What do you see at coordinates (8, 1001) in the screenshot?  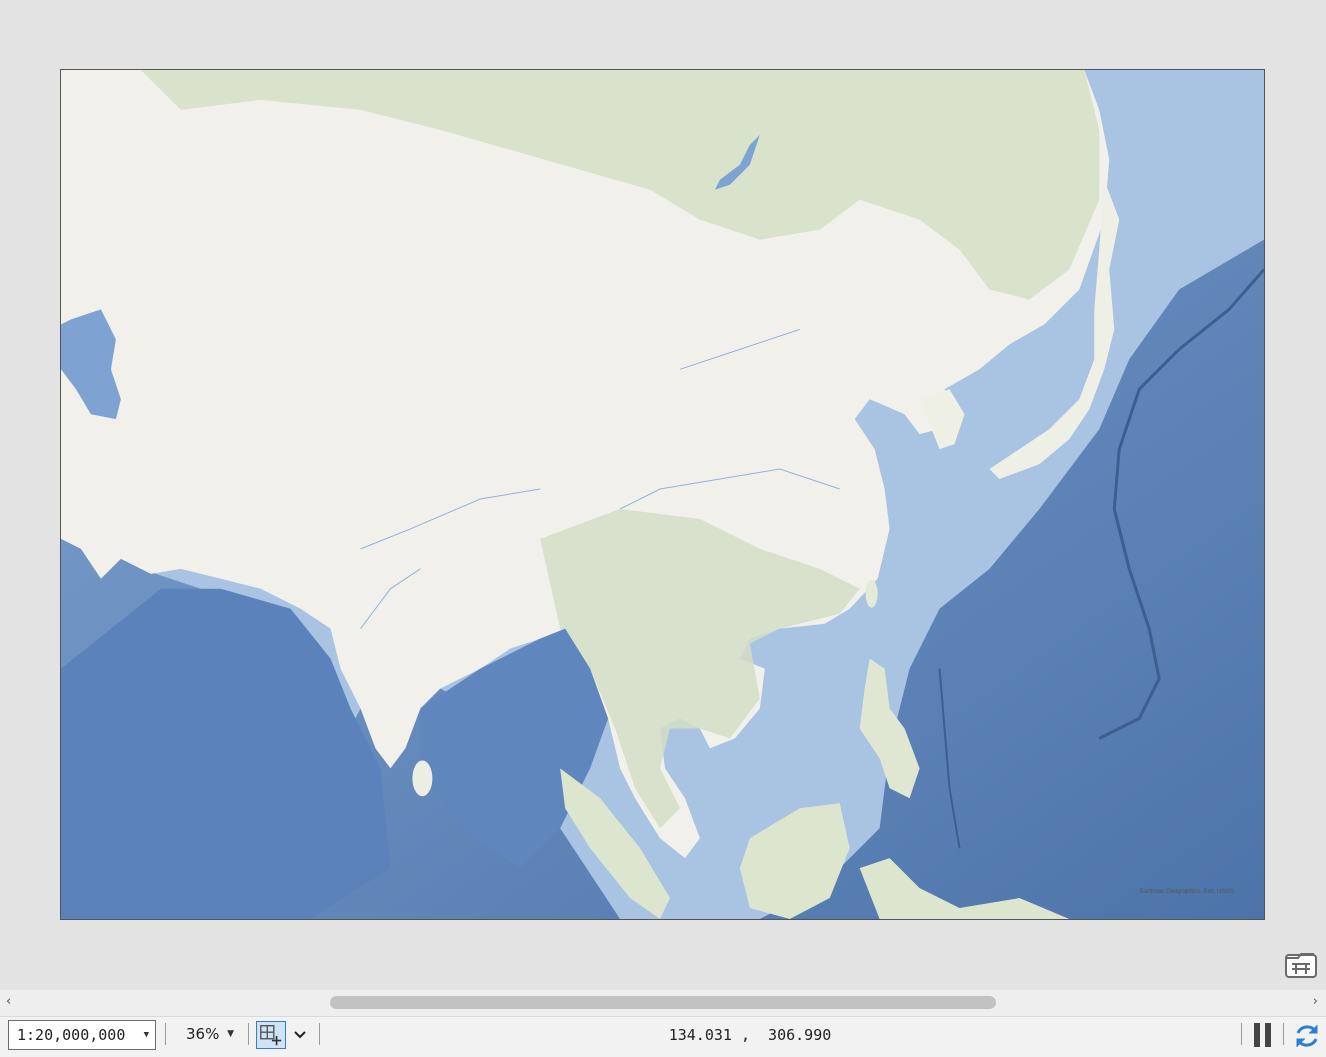 I see `scroll-left-arrow: ‹` at bounding box center [8, 1001].